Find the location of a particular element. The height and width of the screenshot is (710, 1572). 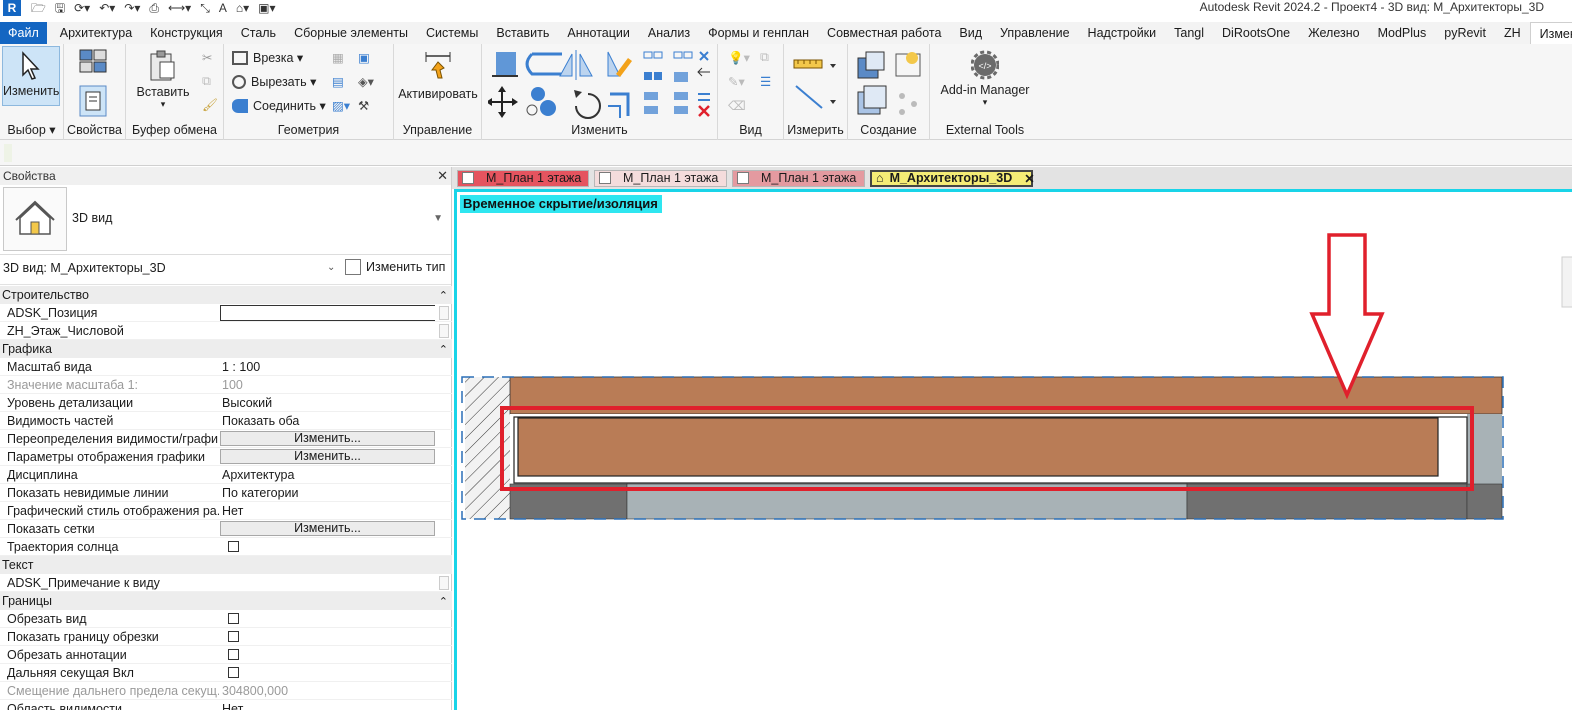

paste-button: Вставить ▾ is located at coordinates (163, 80).